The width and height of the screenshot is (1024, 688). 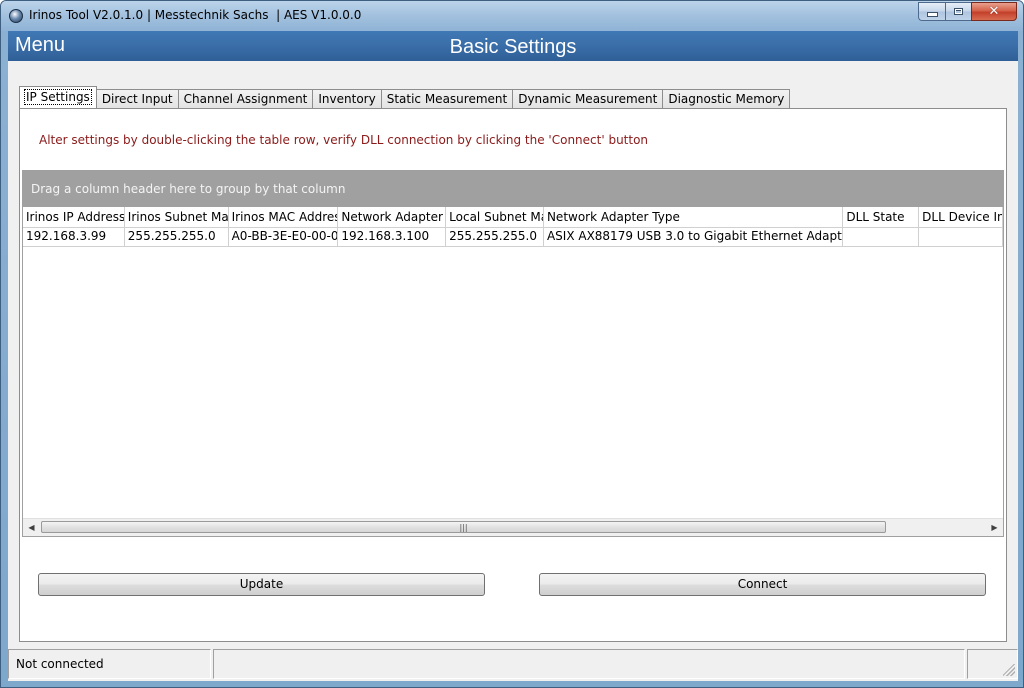 I want to click on minimize-button, so click(x=931, y=11).